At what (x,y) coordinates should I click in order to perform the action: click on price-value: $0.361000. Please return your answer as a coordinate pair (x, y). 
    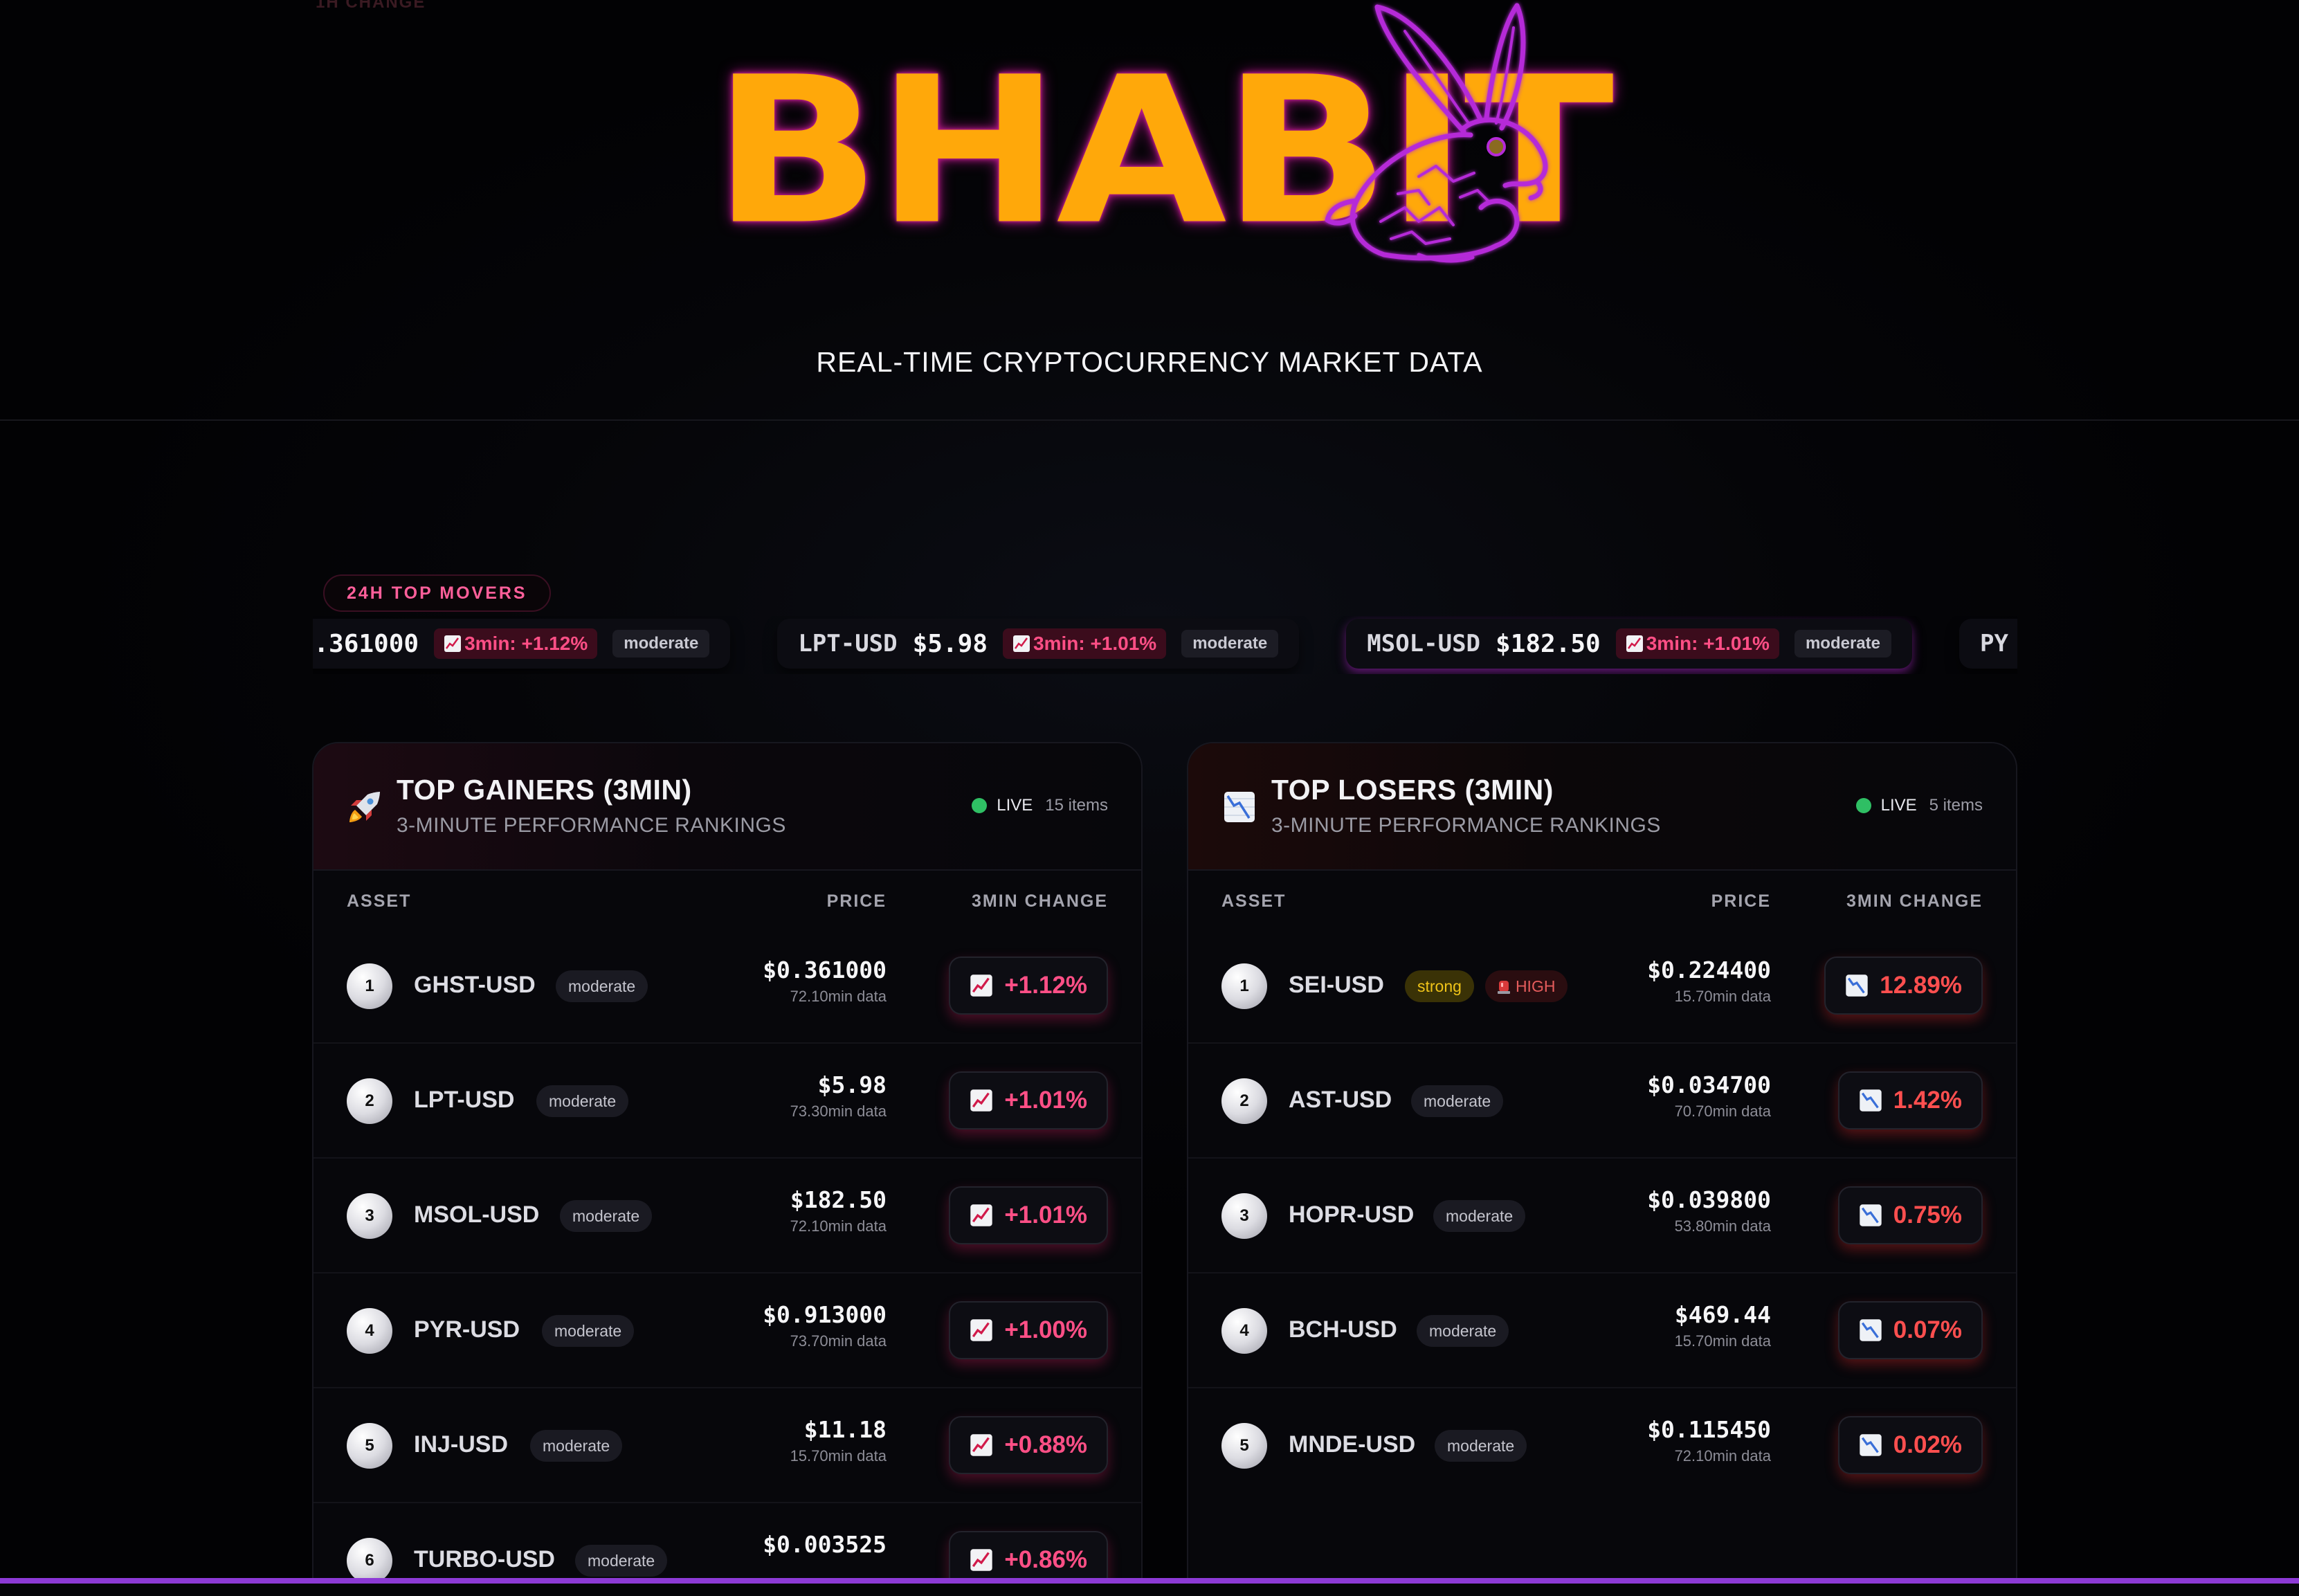
    Looking at the image, I should click on (825, 969).